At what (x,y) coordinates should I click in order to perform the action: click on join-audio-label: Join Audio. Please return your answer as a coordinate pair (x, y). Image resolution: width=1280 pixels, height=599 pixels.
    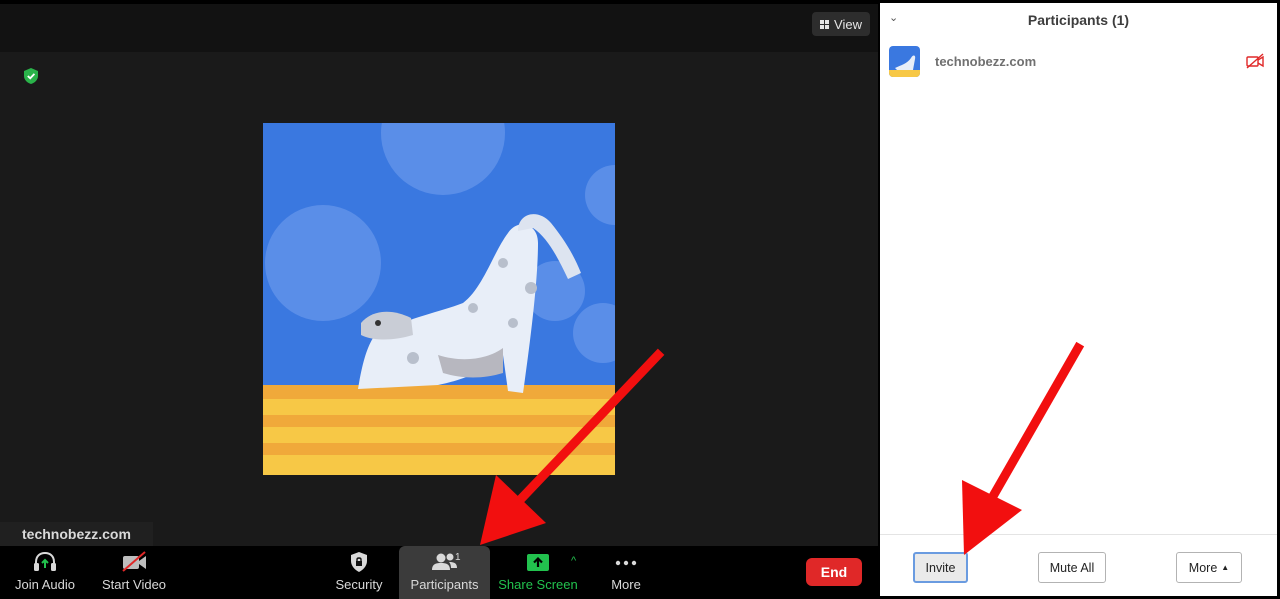
    Looking at the image, I should click on (45, 584).